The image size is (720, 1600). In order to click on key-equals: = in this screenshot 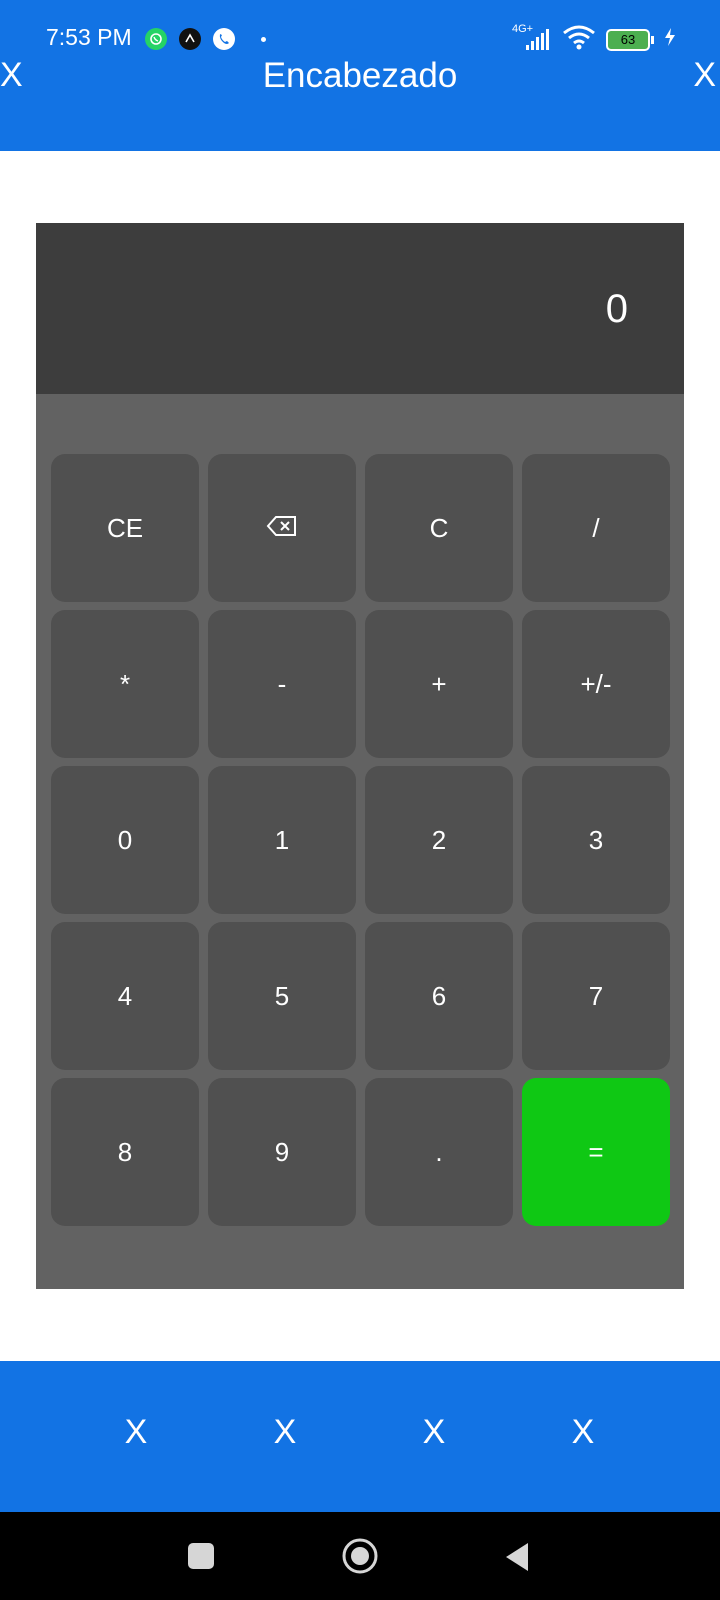, I will do `click(596, 1152)`.